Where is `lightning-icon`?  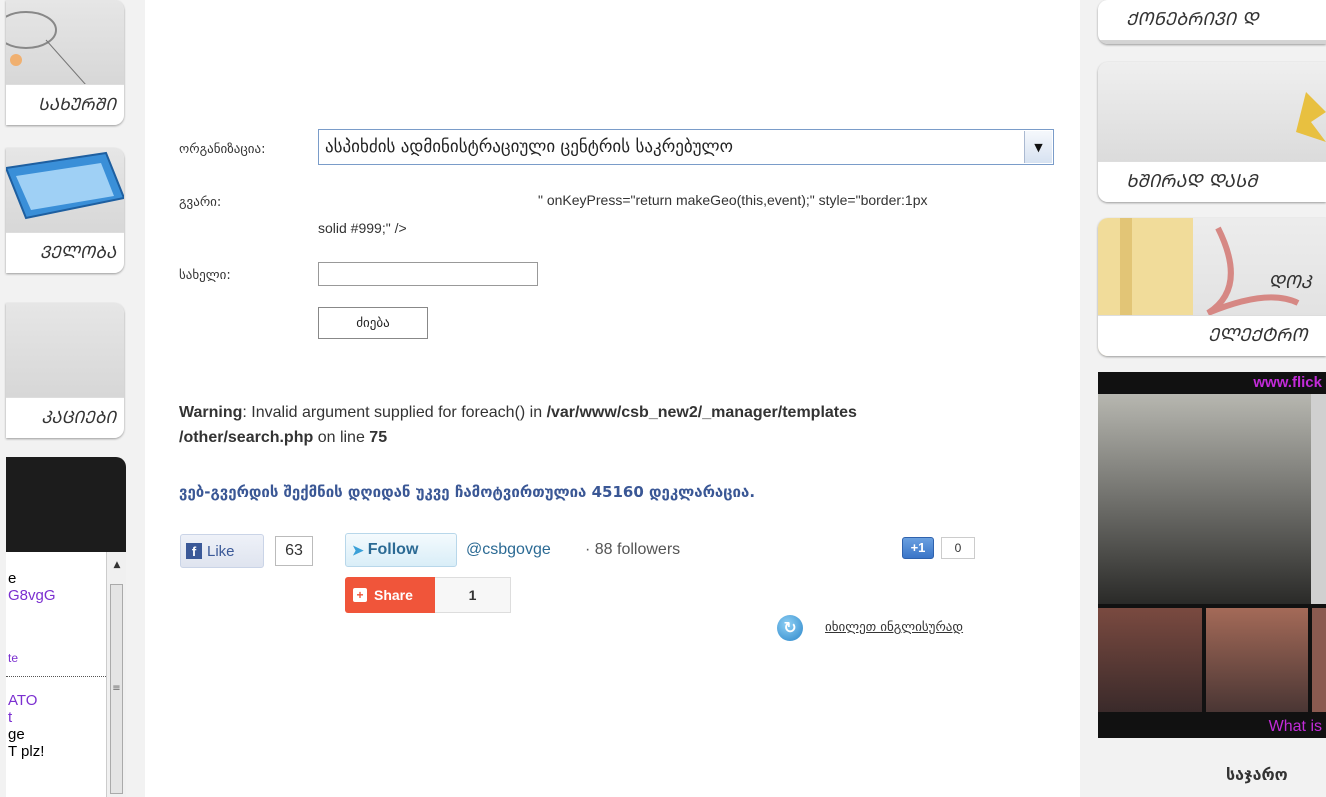 lightning-icon is located at coordinates (1311, 117).